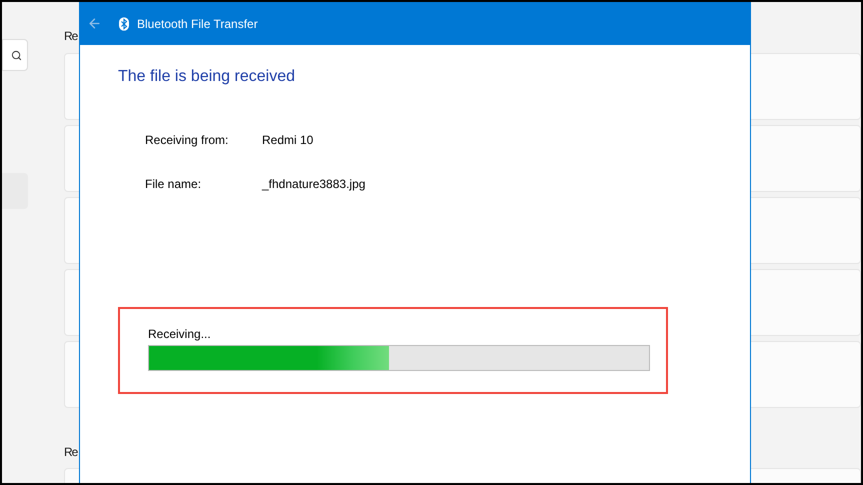 The width and height of the screenshot is (863, 485). I want to click on detail-label: Receiving from:, so click(187, 140).